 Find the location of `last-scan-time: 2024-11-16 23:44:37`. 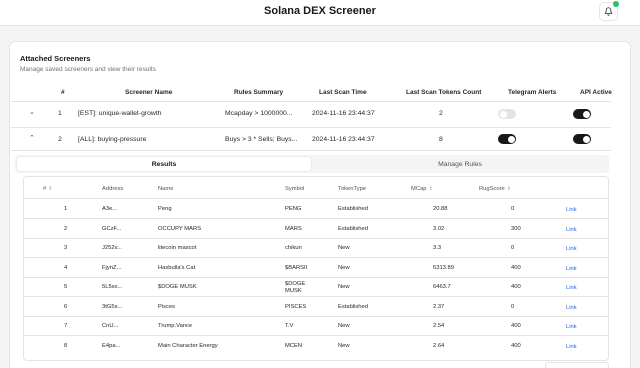

last-scan-time: 2024-11-16 23:44:37 is located at coordinates (343, 113).